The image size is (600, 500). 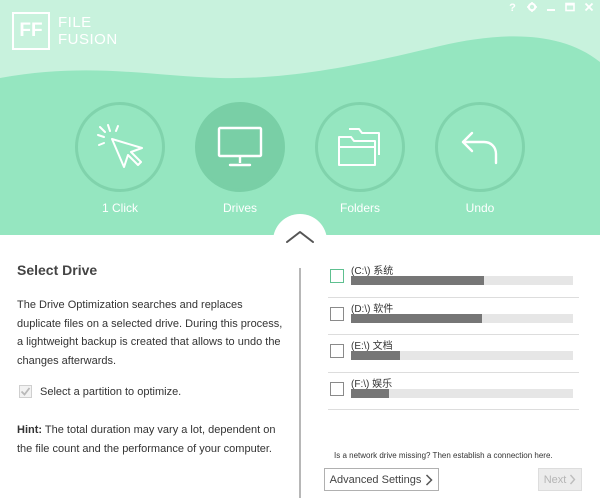 I want to click on mode-one-click: 1 Click, so click(x=120, y=158).